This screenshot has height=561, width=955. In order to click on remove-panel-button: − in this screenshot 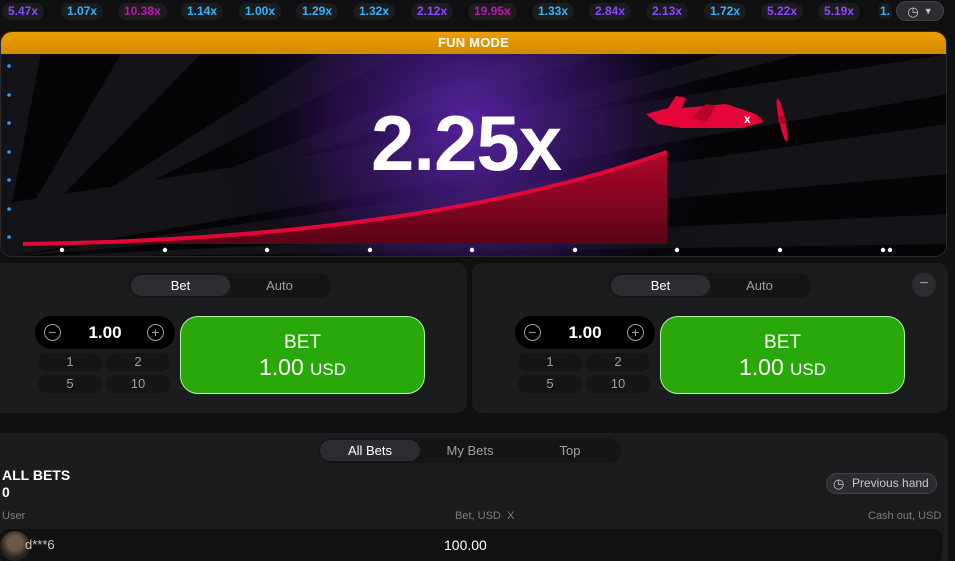, I will do `click(924, 285)`.